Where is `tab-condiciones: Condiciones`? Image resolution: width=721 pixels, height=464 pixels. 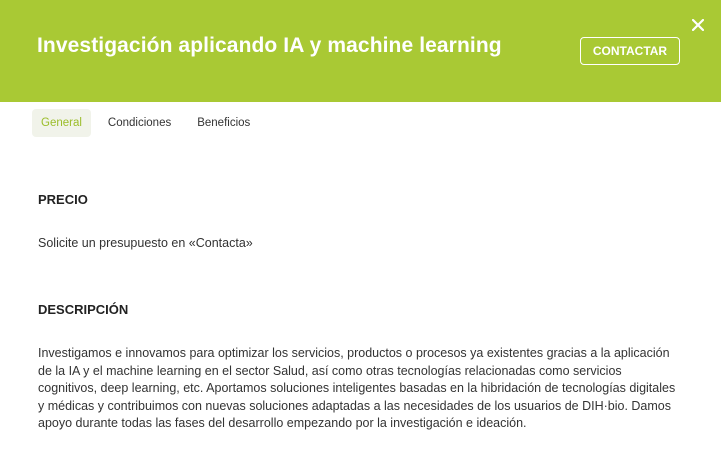
tab-condiciones: Condiciones is located at coordinates (139, 123).